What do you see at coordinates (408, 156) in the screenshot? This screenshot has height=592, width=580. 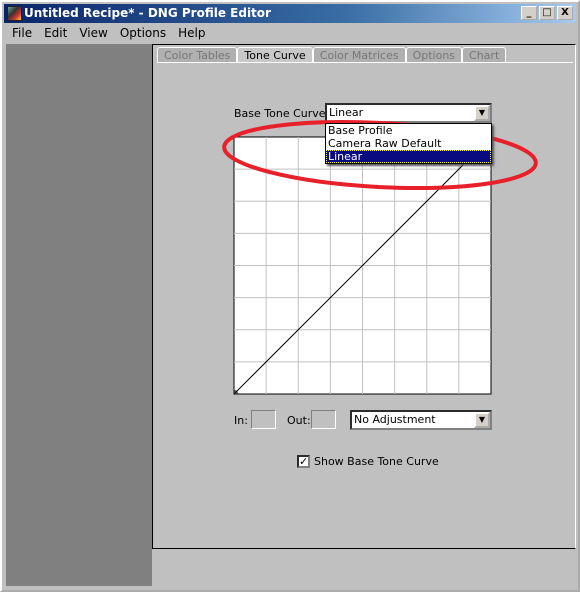 I see `option-linear: Linear` at bounding box center [408, 156].